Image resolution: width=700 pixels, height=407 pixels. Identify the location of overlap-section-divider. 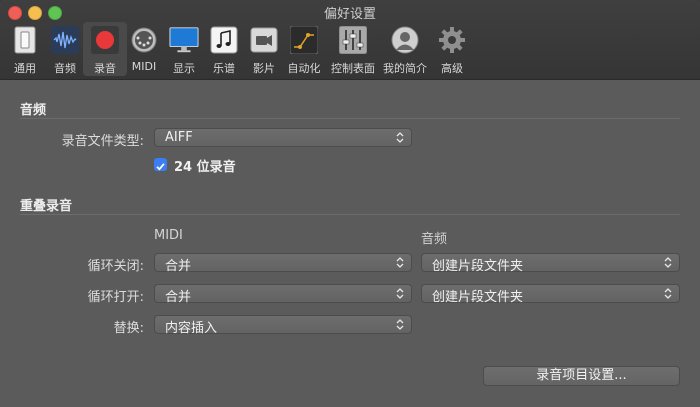
(350, 214).